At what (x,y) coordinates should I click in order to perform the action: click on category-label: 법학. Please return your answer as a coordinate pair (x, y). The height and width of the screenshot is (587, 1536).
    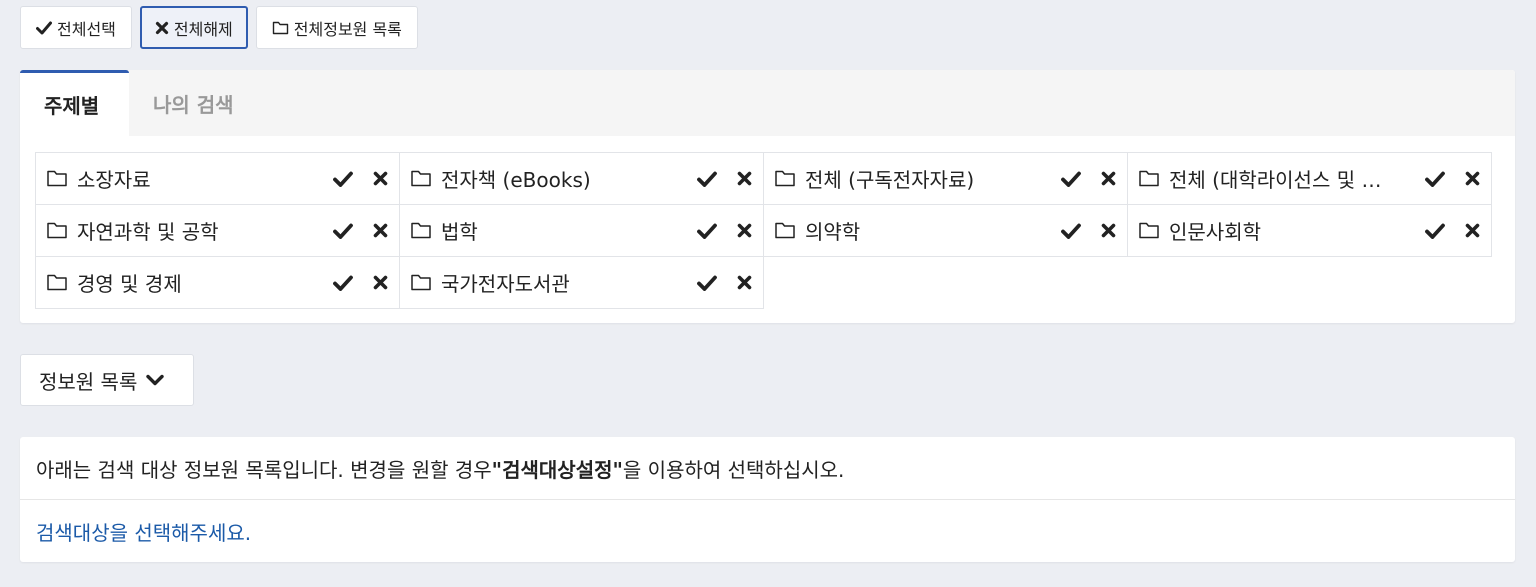
    Looking at the image, I should click on (459, 232).